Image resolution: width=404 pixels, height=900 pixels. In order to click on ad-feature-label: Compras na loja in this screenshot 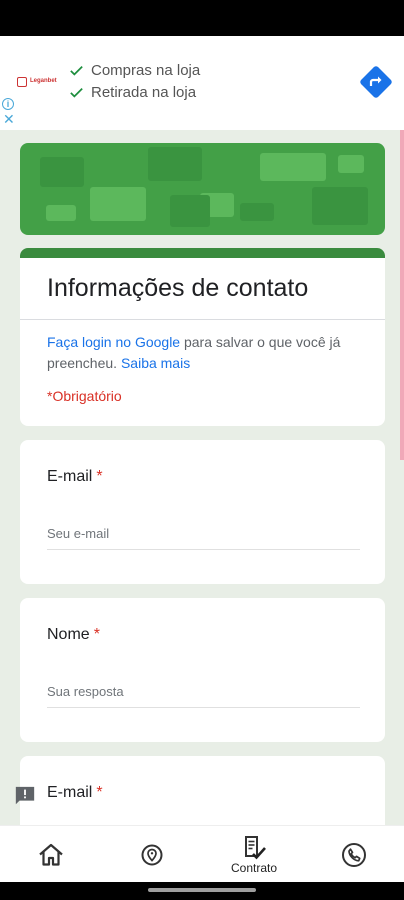, I will do `click(146, 70)`.